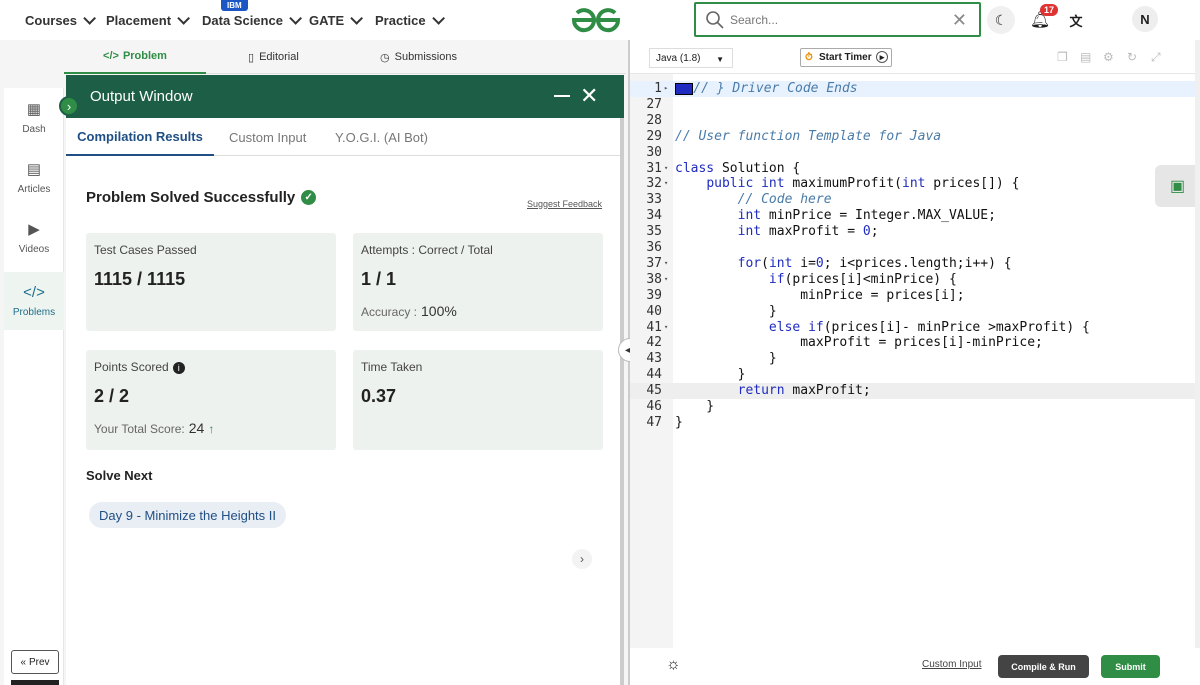 This screenshot has width=1200, height=685. I want to click on accuracy-row: Accuracy :100%, so click(409, 311).